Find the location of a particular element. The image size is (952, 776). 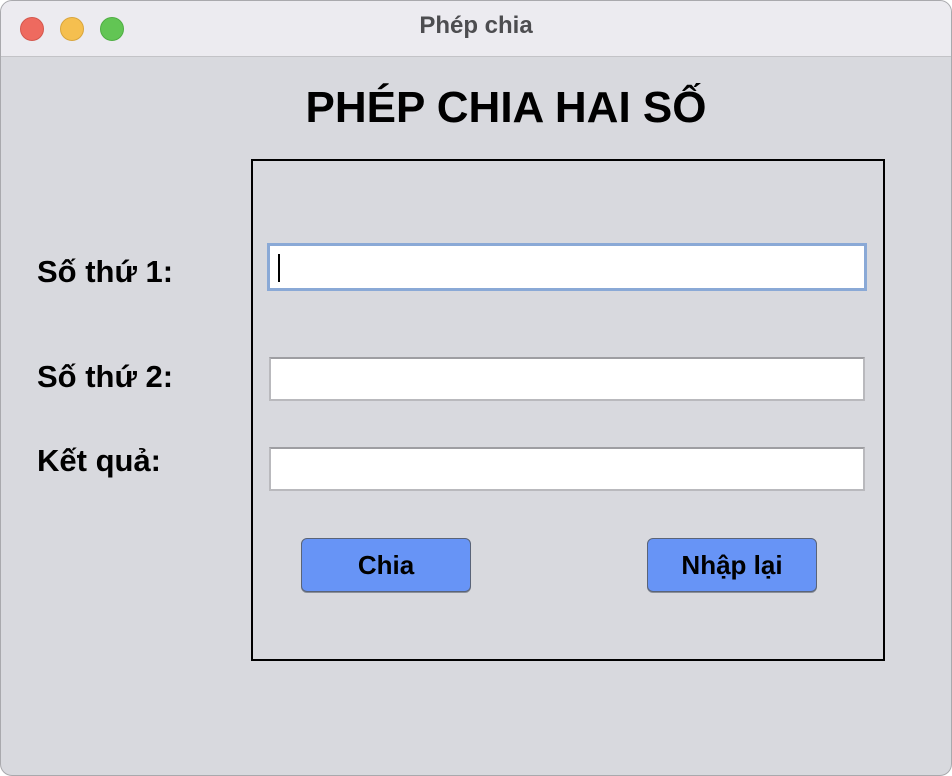

window-title: Phép chia is located at coordinates (476, 25).